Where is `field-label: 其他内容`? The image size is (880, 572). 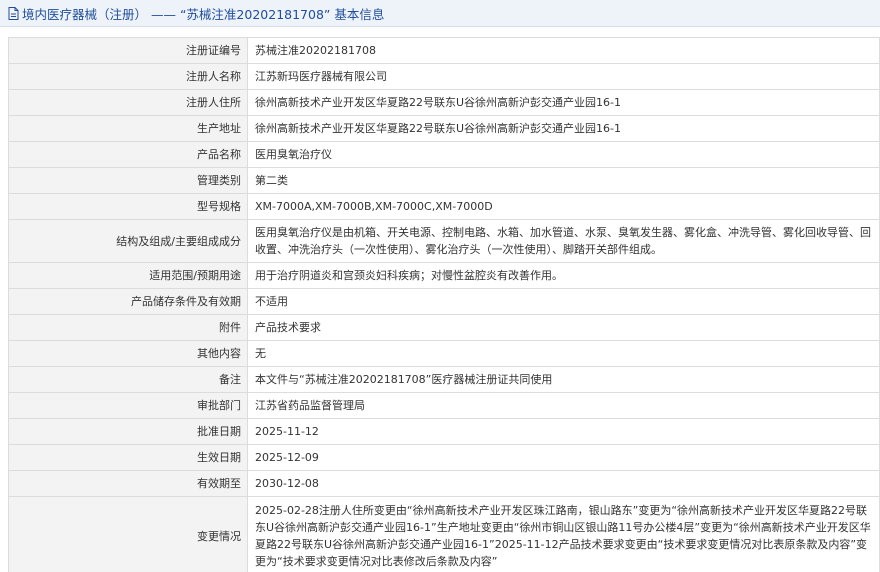
field-label: 其他内容 is located at coordinates (128, 353).